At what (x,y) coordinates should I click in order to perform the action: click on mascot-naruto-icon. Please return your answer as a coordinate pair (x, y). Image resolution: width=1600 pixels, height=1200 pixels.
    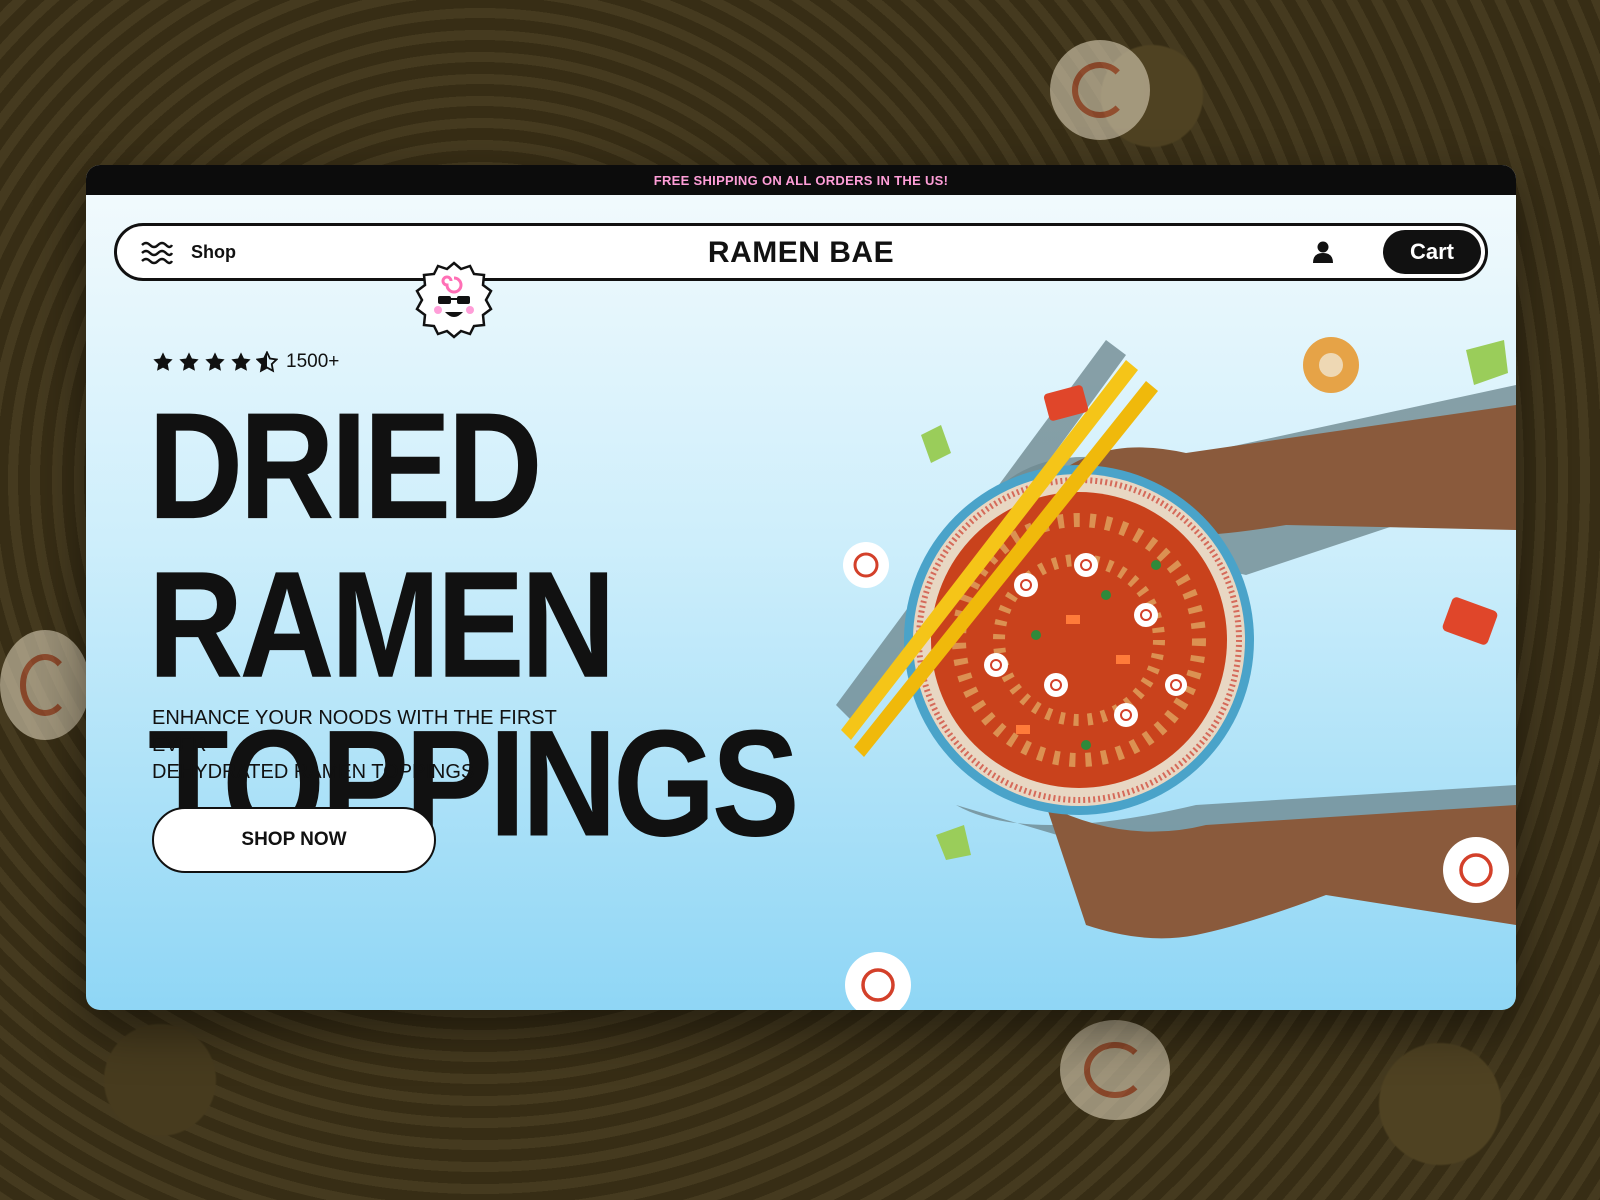
    Looking at the image, I should click on (454, 300).